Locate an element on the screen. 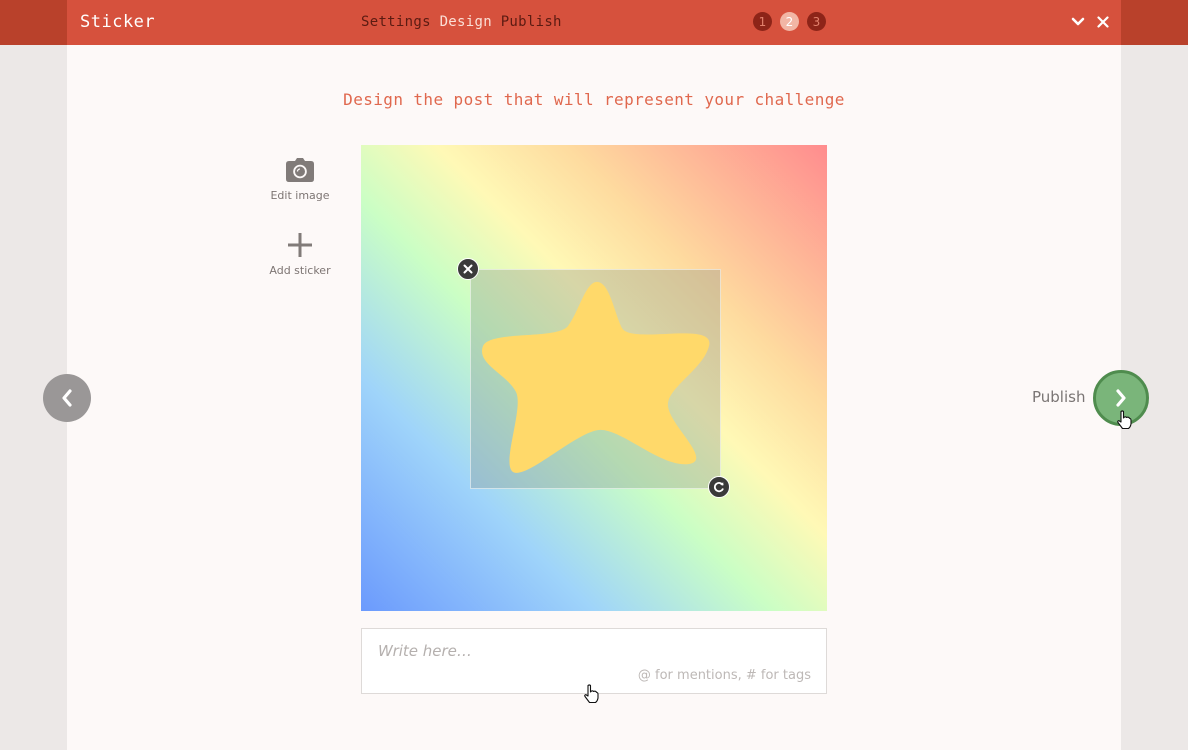 This screenshot has height=750, width=1188. step-dot-2: 2 is located at coordinates (789, 21).